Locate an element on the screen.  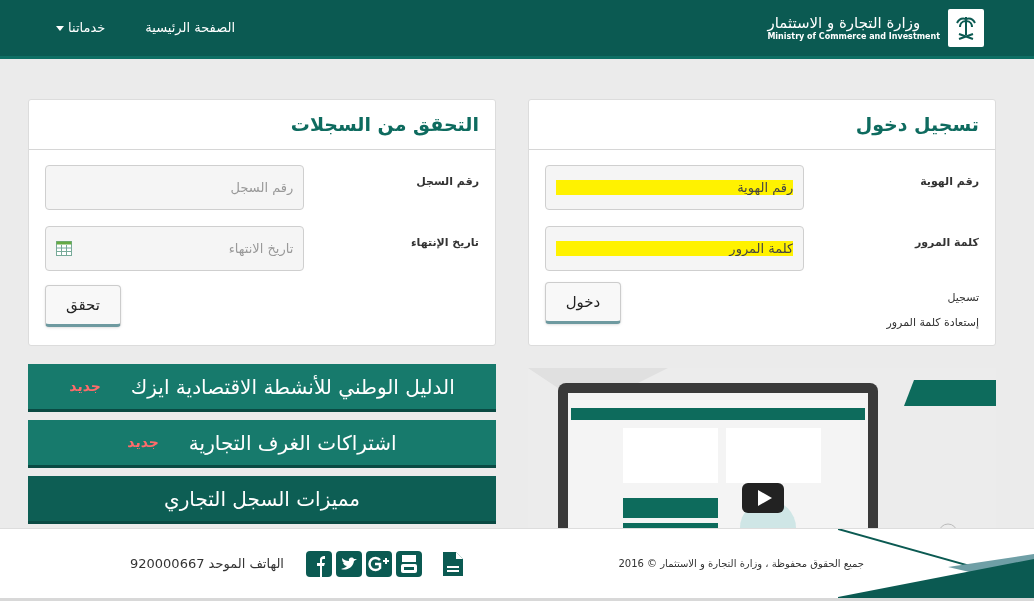
input-field: كلمة المرور is located at coordinates (675, 248).